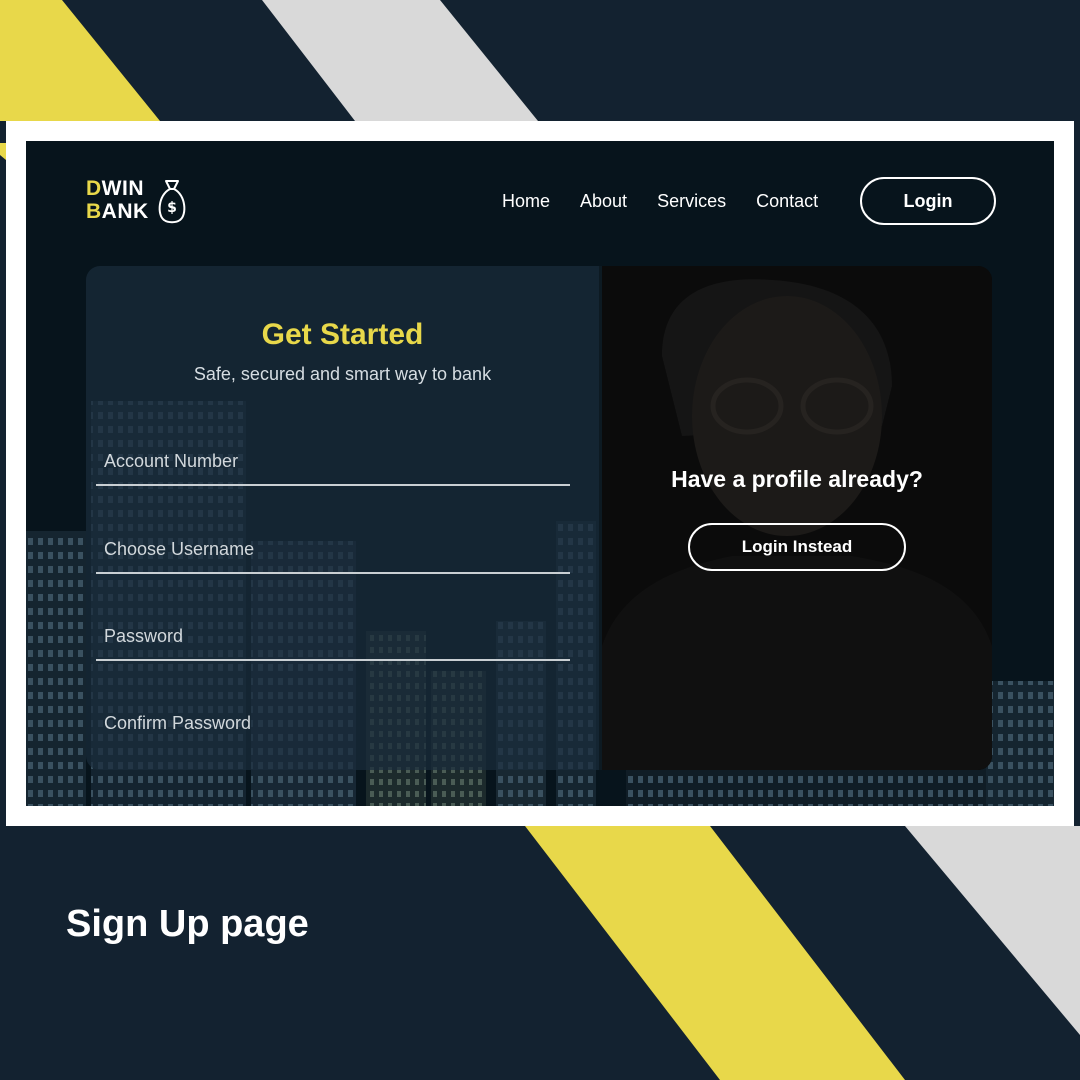 The width and height of the screenshot is (1080, 1080). Describe the element at coordinates (928, 201) in the screenshot. I see `header-login-button: Login` at that location.